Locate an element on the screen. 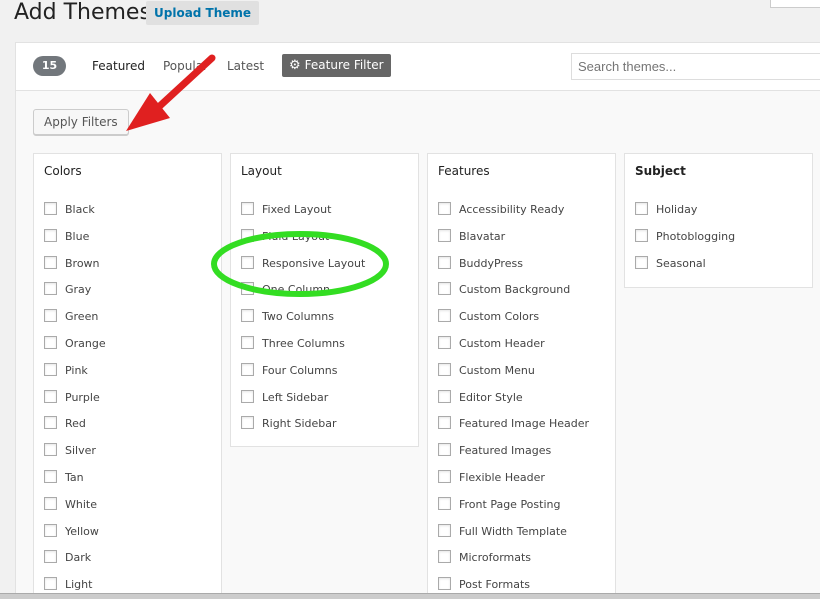 This screenshot has width=820, height=599. filter-option: Yellow is located at coordinates (127, 537).